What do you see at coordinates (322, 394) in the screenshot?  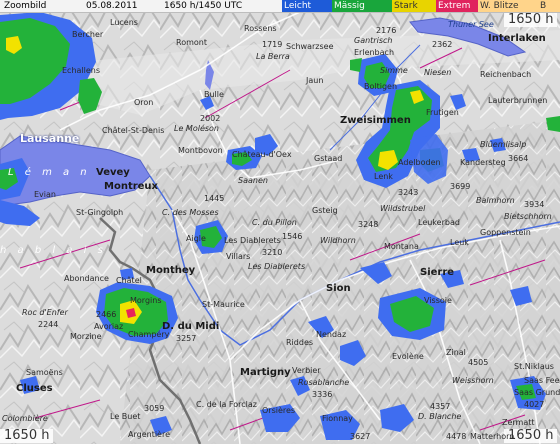 I see `elevation-3336: 3336` at bounding box center [322, 394].